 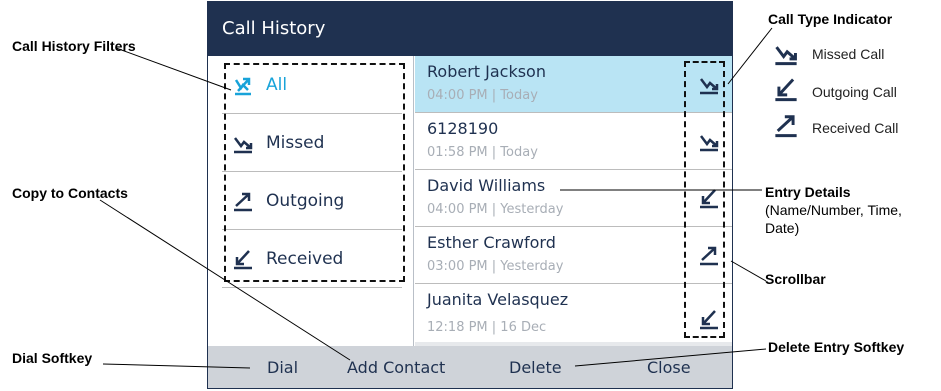 What do you see at coordinates (225, 280) in the screenshot?
I see `leader-copy-to-contacts` at bounding box center [225, 280].